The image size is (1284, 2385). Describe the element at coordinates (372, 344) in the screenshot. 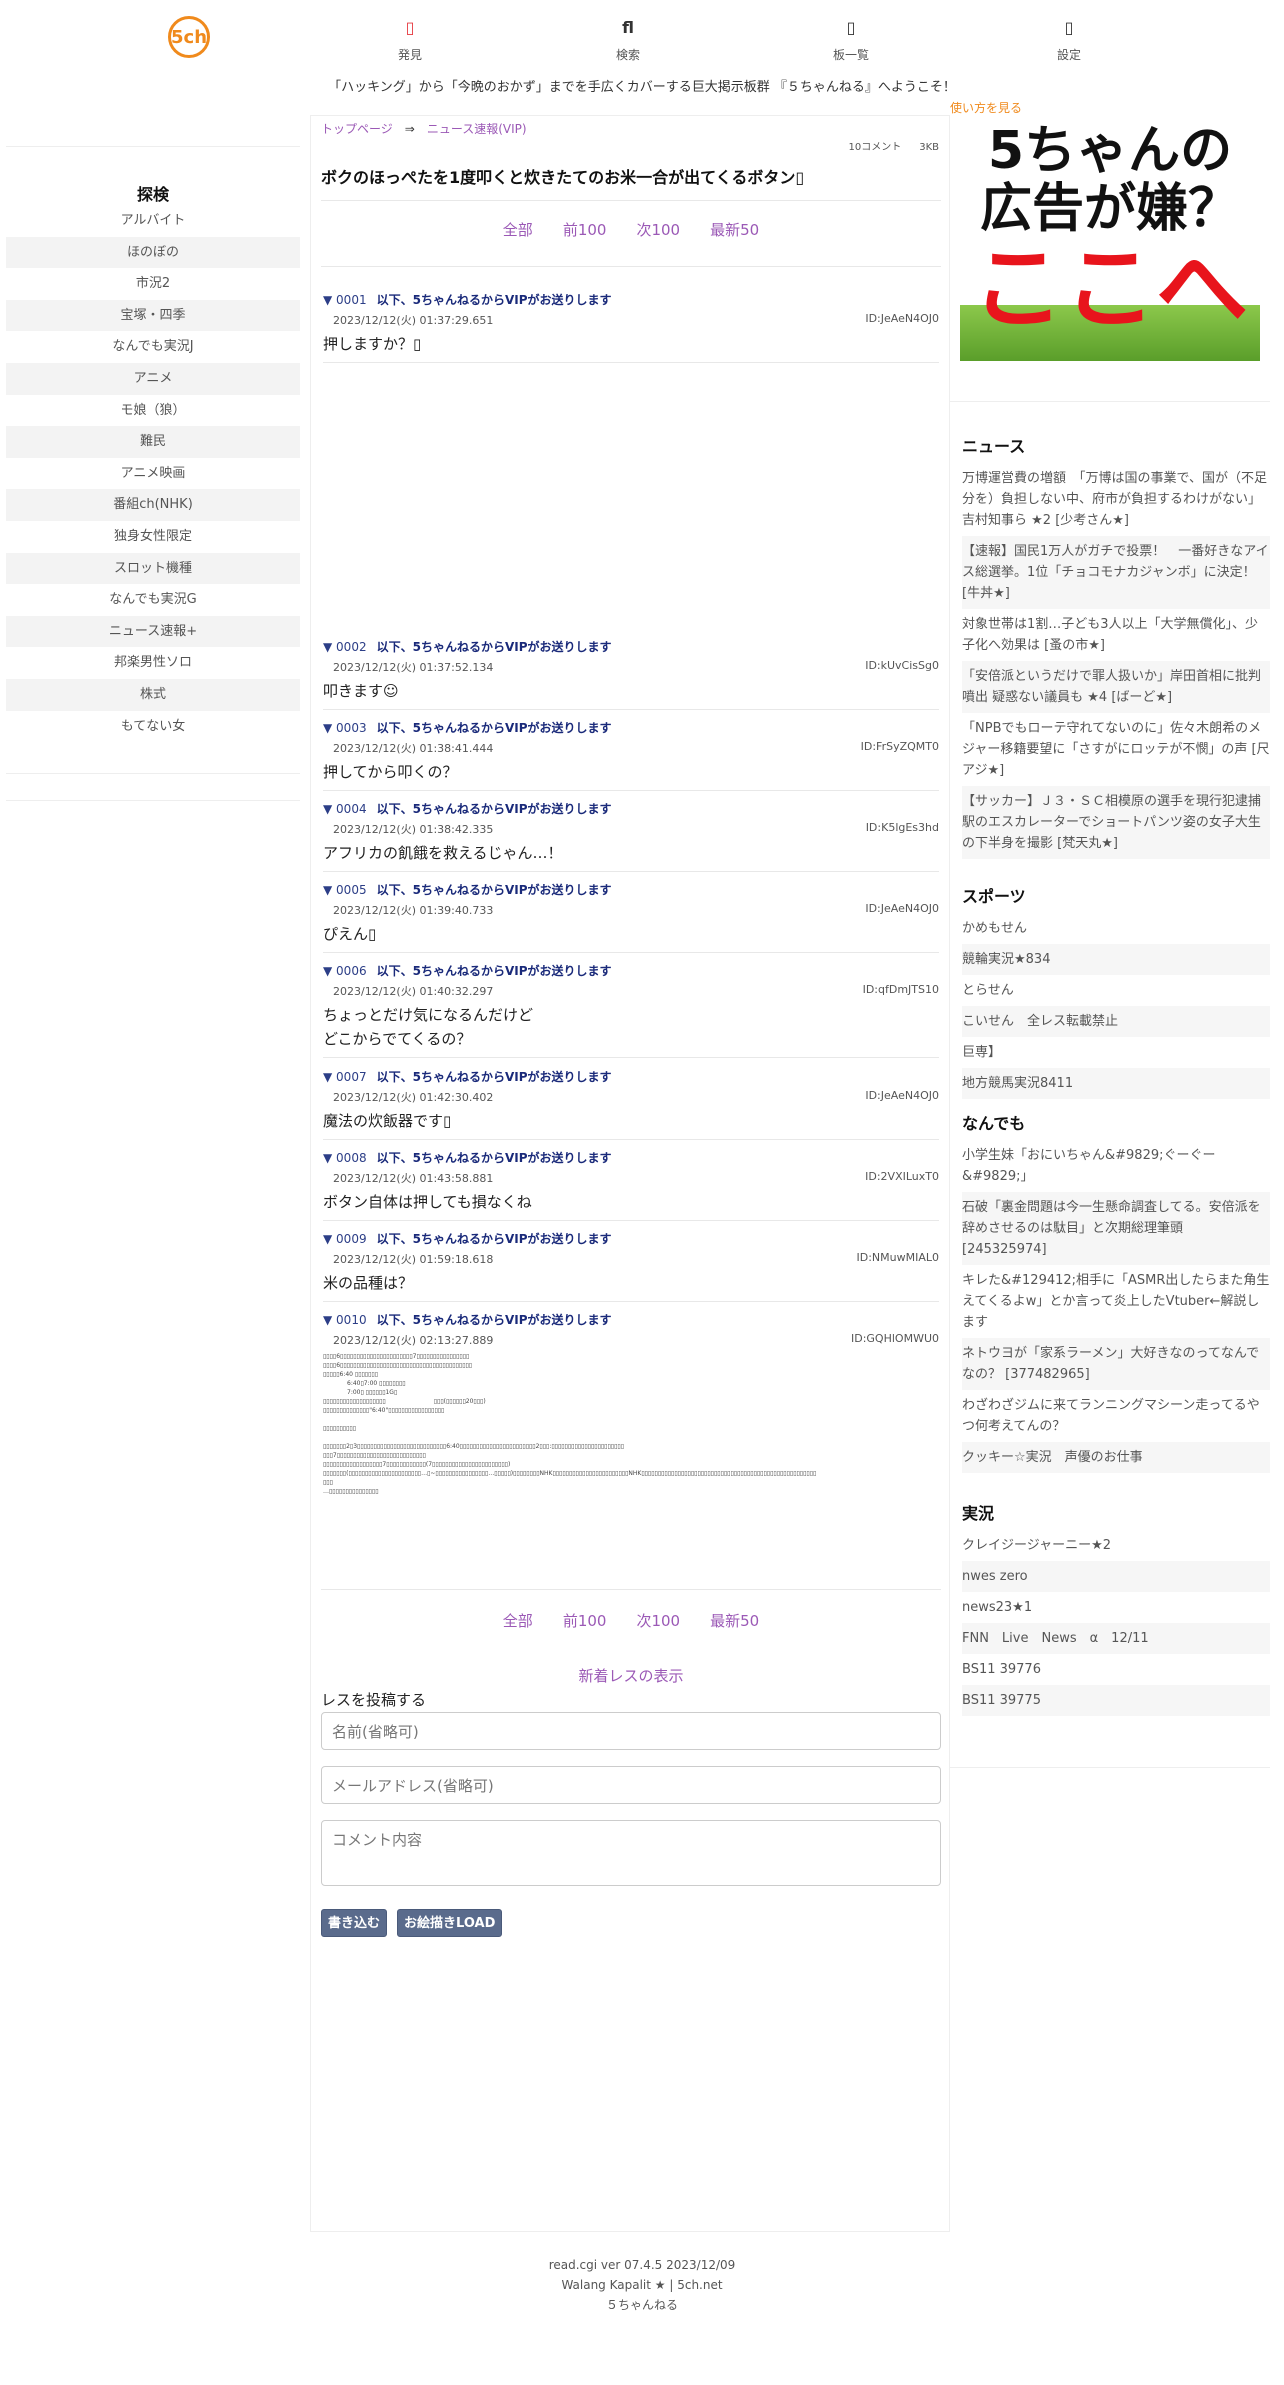

I see `post-body: 押しますか？▯` at that location.